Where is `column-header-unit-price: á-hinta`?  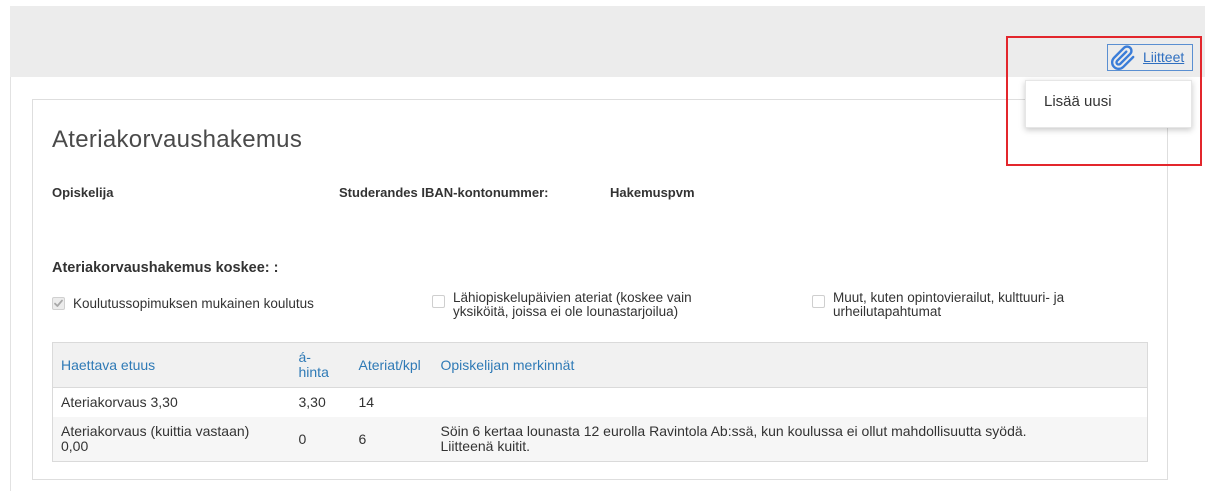
column-header-unit-price: á-hinta is located at coordinates (320, 365).